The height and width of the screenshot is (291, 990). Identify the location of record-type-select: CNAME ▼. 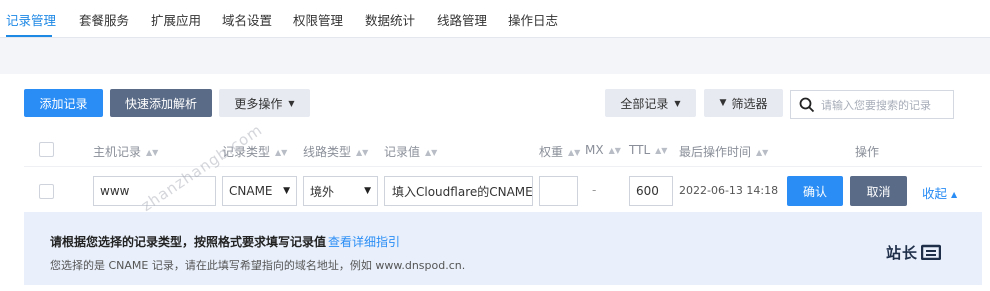
(259, 191).